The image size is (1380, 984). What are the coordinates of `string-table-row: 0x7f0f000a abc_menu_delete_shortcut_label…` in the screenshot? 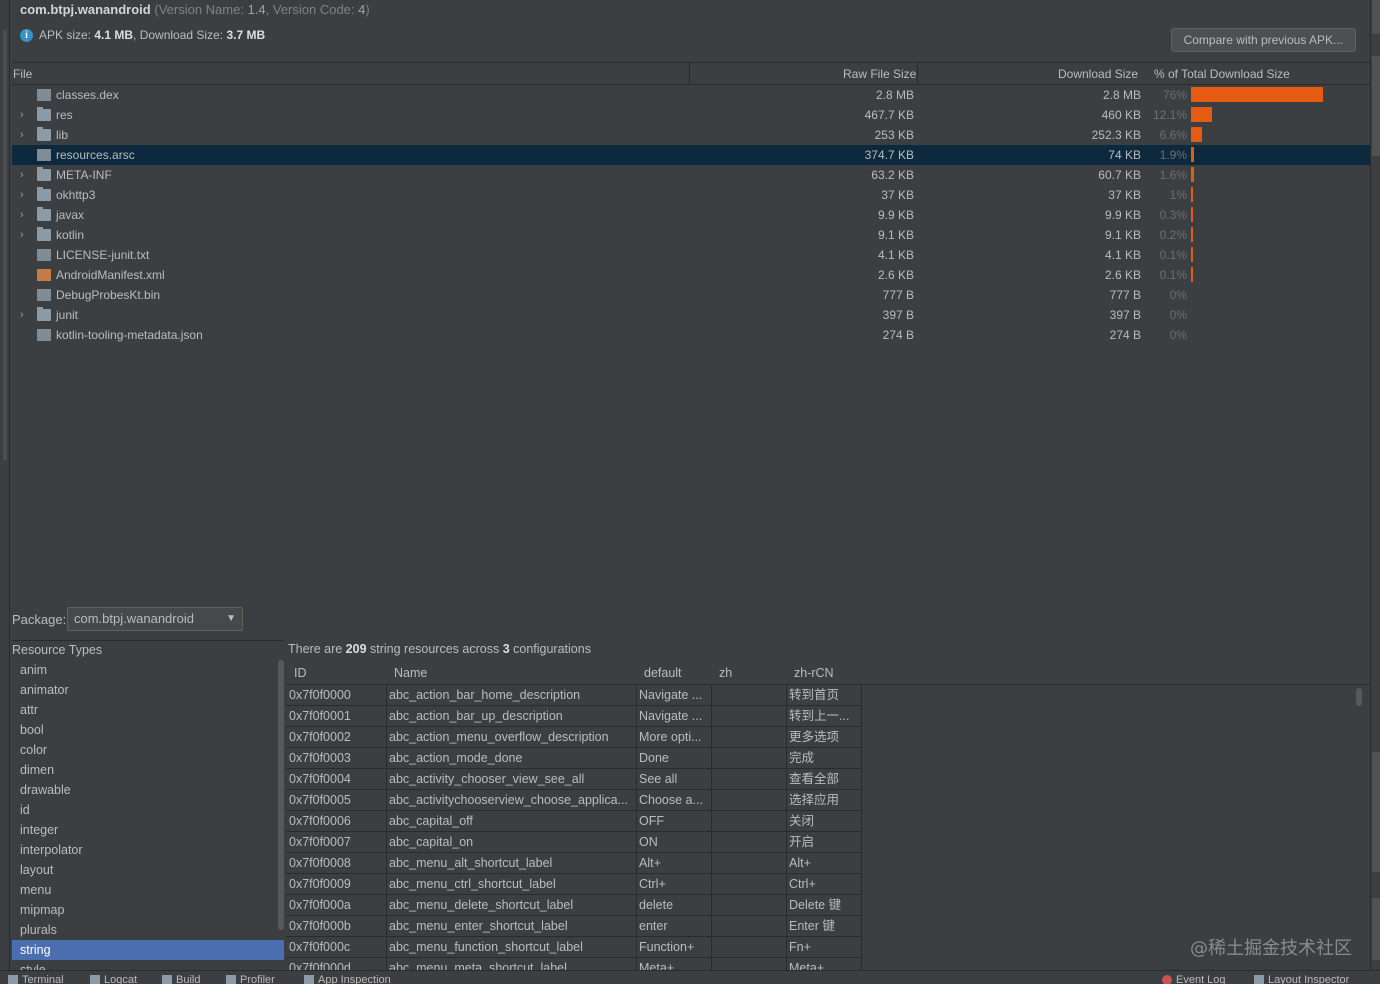 It's located at (828, 905).